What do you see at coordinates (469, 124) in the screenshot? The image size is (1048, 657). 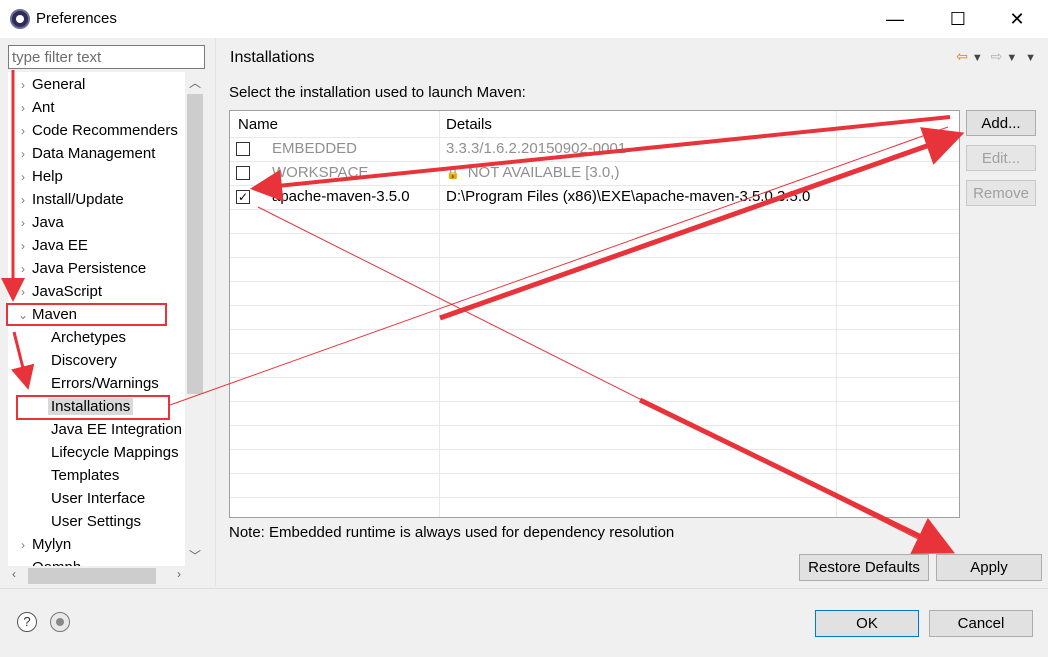 I see `column-header-details: Details` at bounding box center [469, 124].